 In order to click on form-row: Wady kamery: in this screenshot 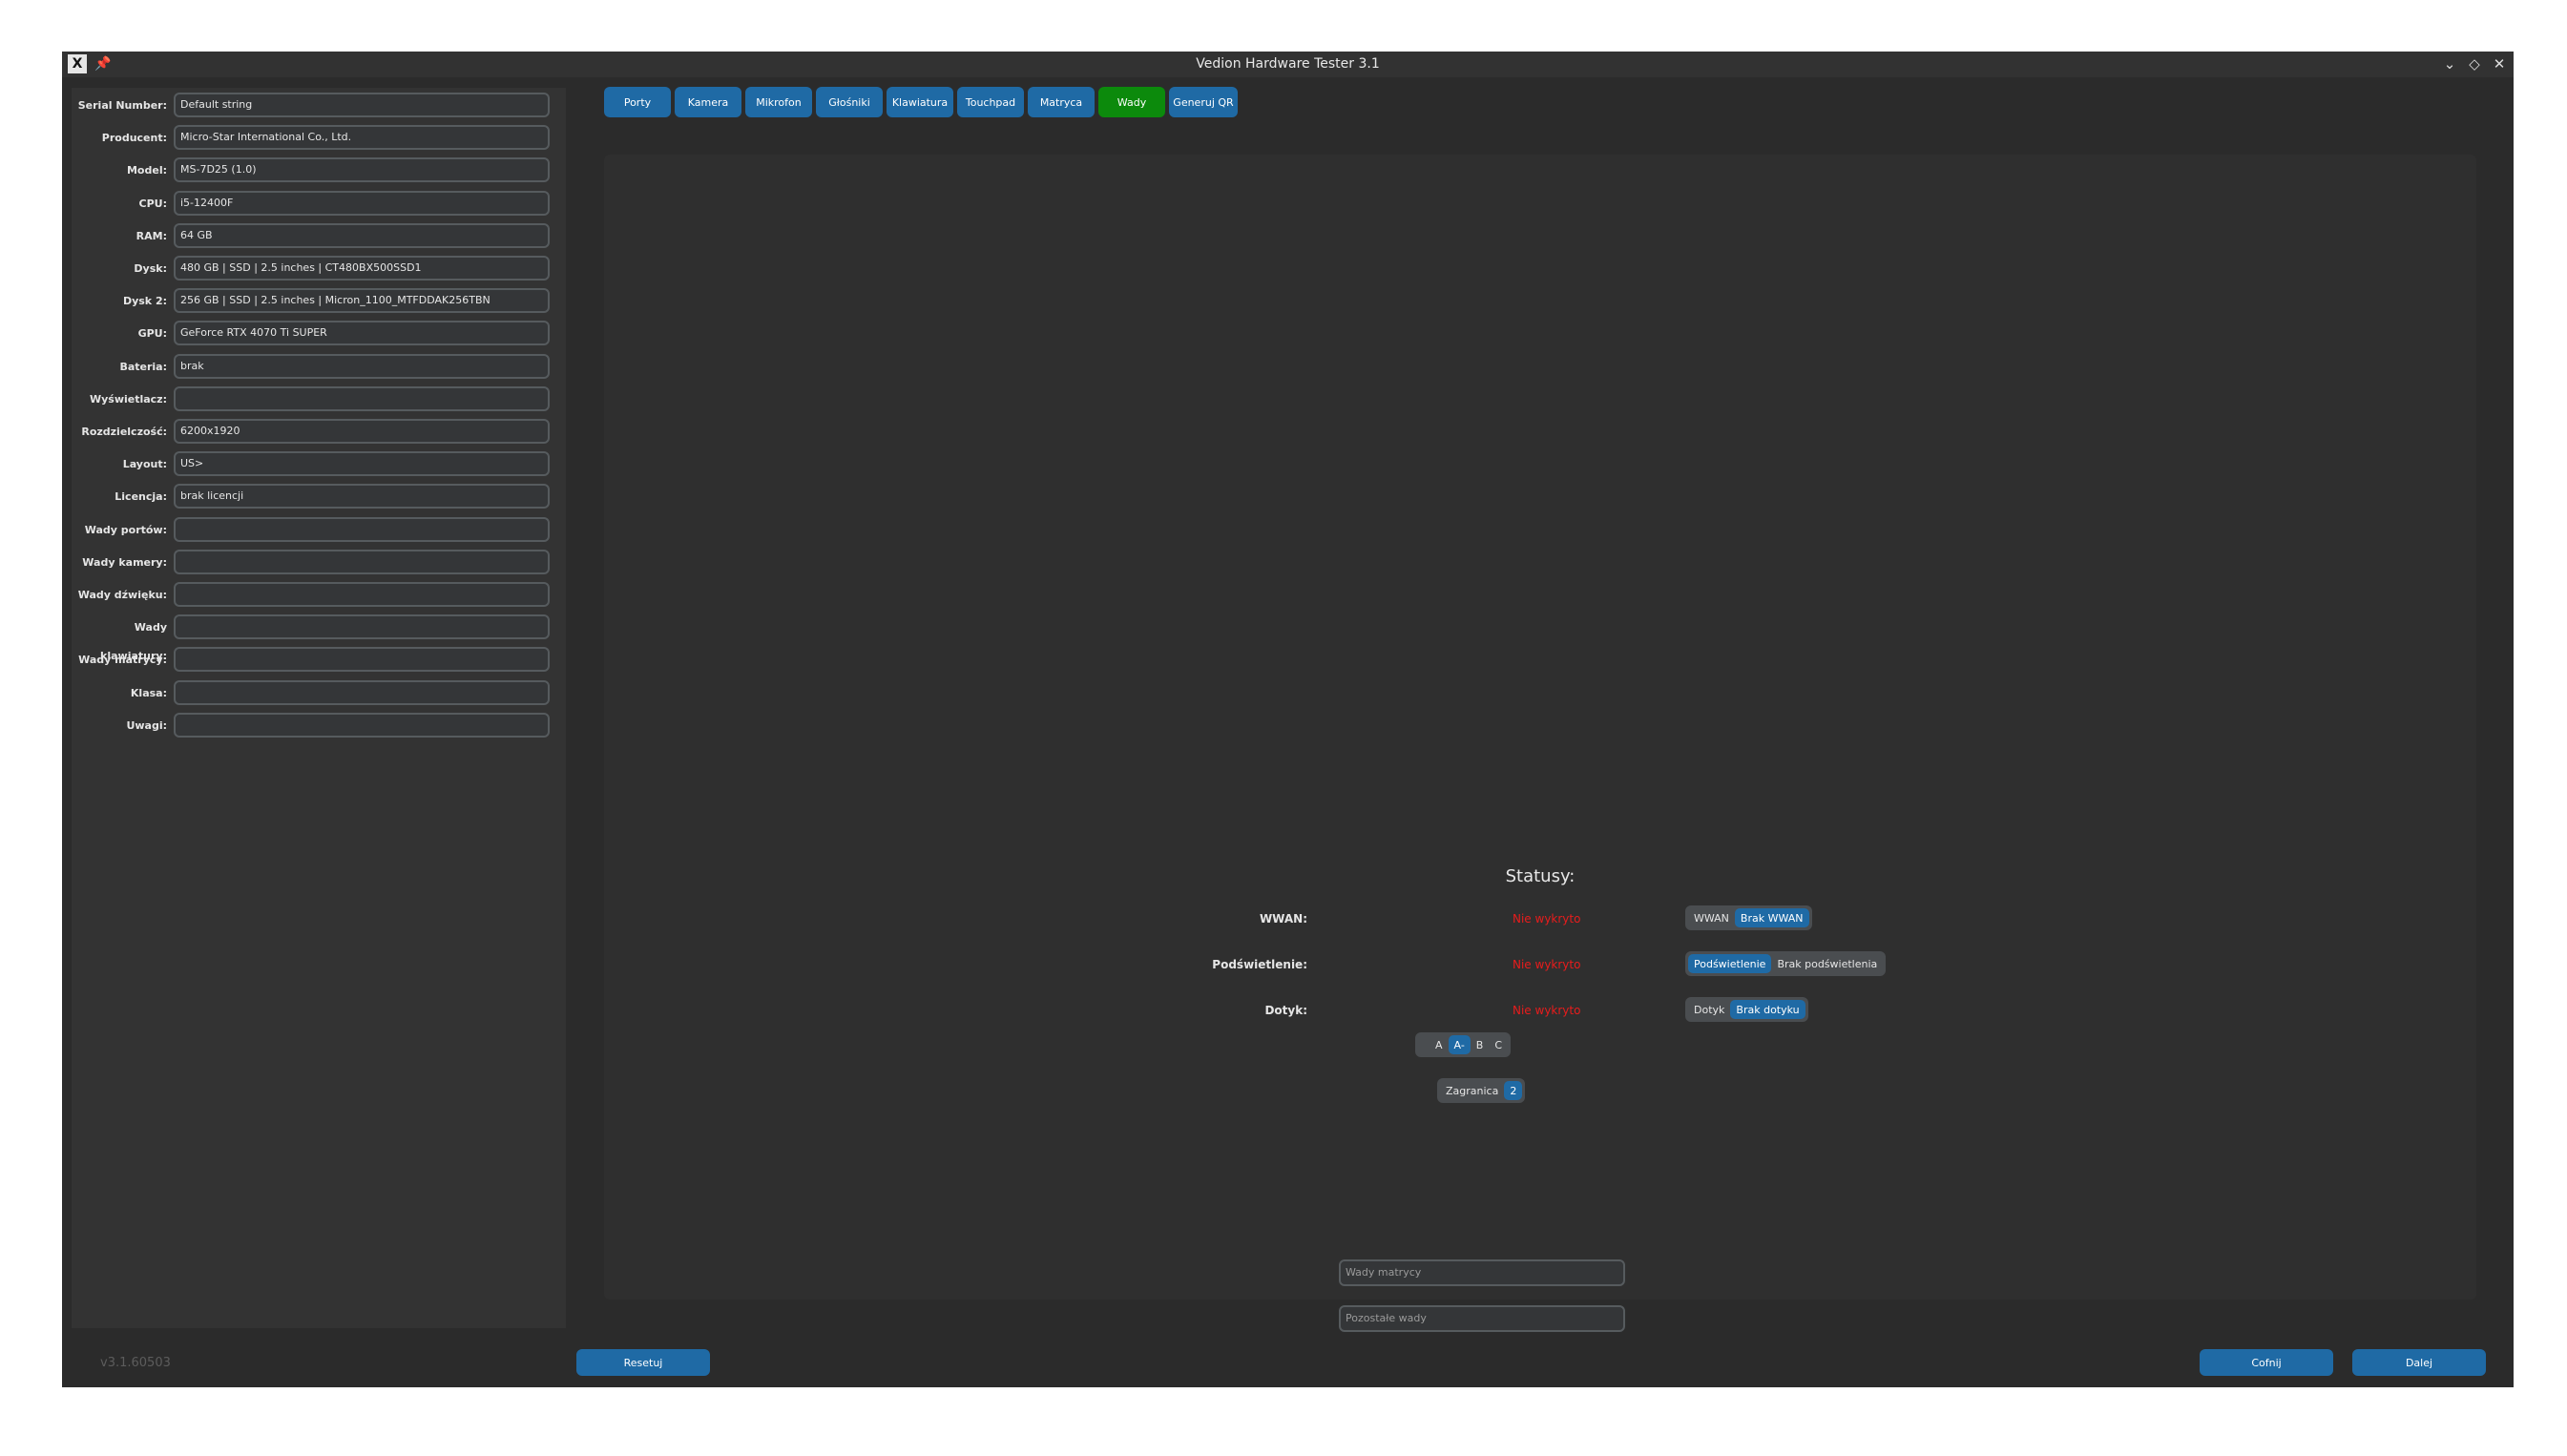, I will do `click(319, 563)`.